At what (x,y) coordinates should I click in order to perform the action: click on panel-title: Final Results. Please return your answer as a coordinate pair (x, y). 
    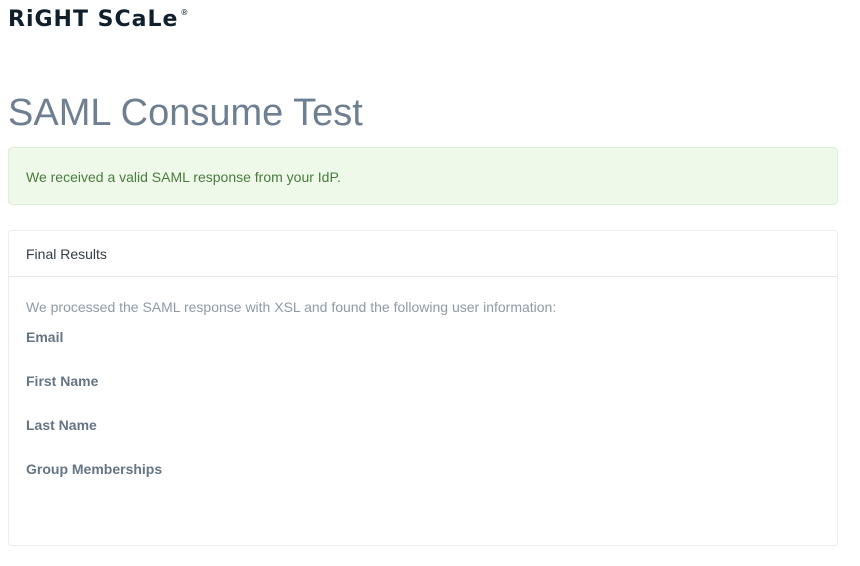
    Looking at the image, I should click on (66, 254).